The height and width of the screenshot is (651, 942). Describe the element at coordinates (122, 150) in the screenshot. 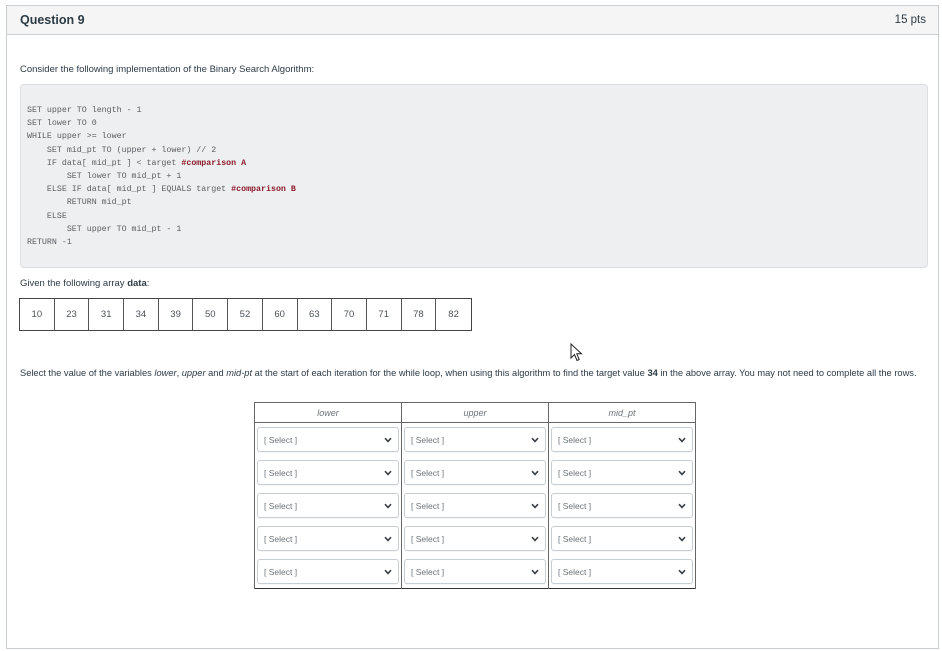

I see `code-text: SET mid_pt TO (upper + lower) // 2` at that location.